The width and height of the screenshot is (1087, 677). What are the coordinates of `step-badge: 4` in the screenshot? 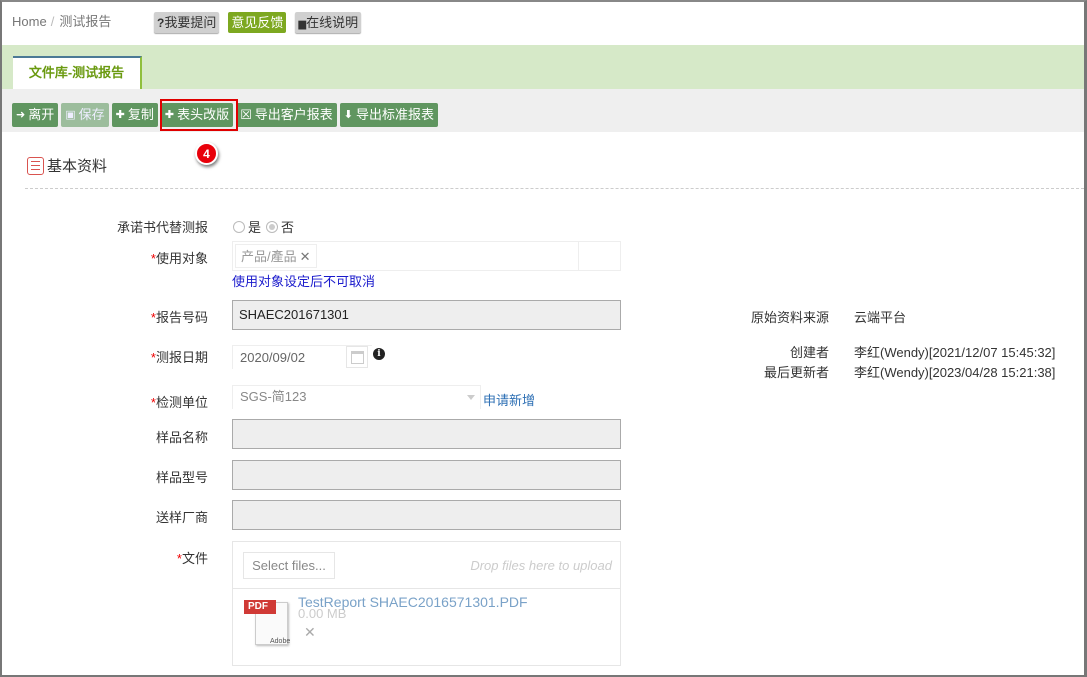 It's located at (206, 153).